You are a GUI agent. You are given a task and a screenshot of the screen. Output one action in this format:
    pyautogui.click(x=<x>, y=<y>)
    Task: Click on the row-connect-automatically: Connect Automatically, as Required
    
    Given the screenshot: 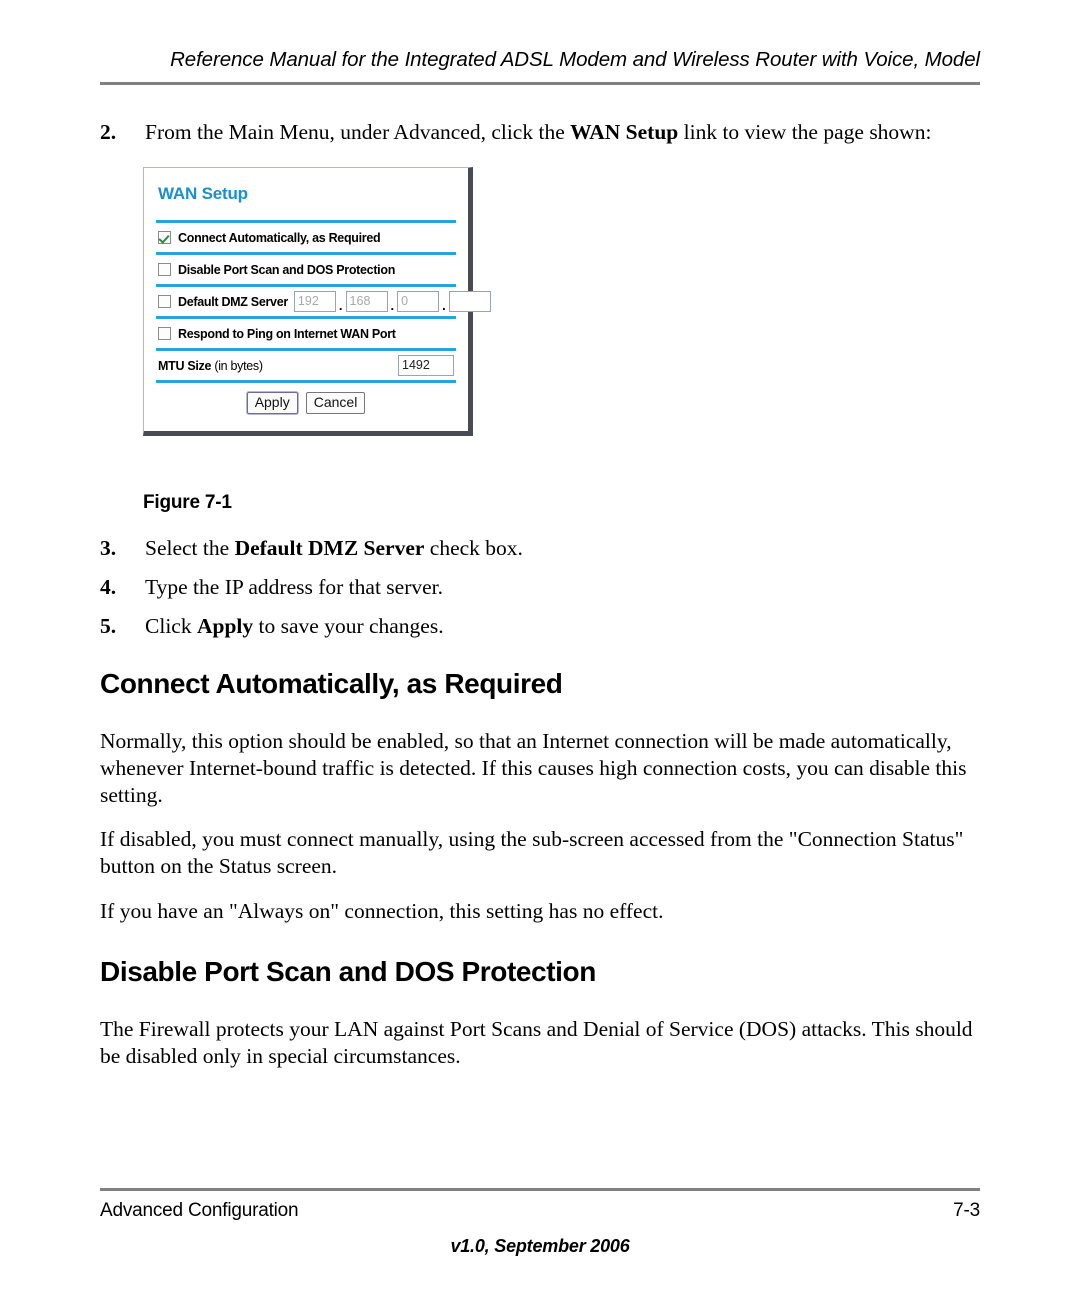 What is the action you would take?
    pyautogui.click(x=306, y=237)
    